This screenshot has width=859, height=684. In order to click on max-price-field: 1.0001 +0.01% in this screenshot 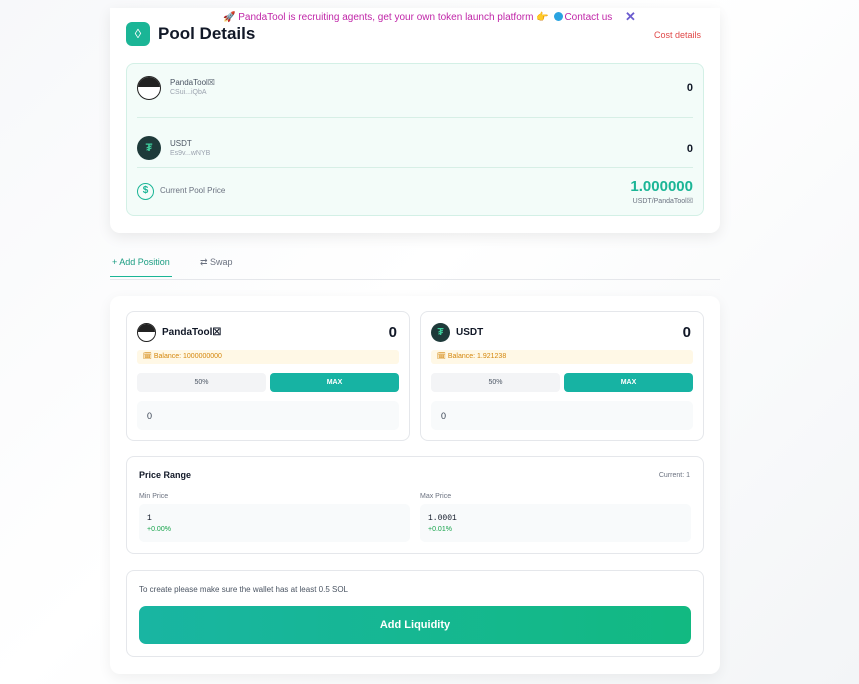, I will do `click(555, 523)`.